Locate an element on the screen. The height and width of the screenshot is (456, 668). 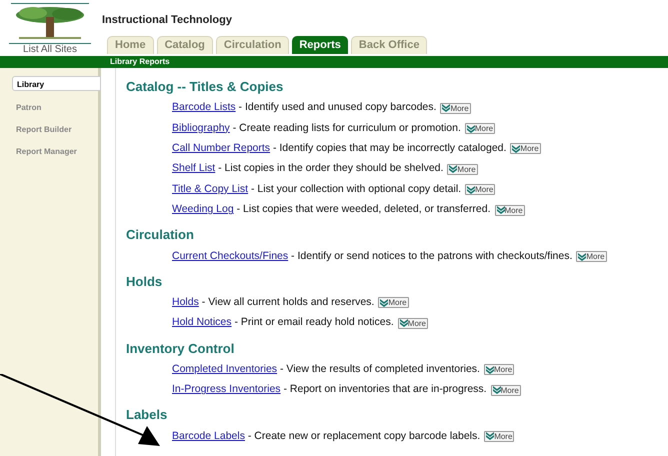
report-description: - Identify or send notices to the patrons with checkouts/fines. is located at coordinates (431, 256).